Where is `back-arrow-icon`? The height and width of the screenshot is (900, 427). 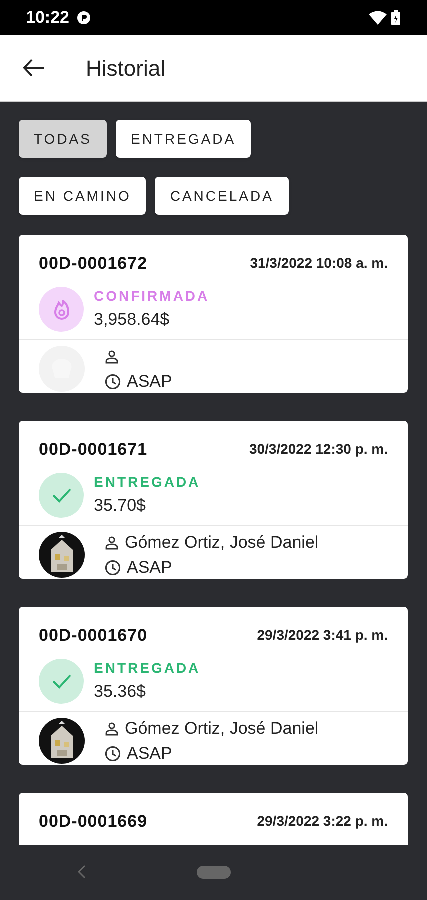
back-arrow-icon is located at coordinates (34, 68).